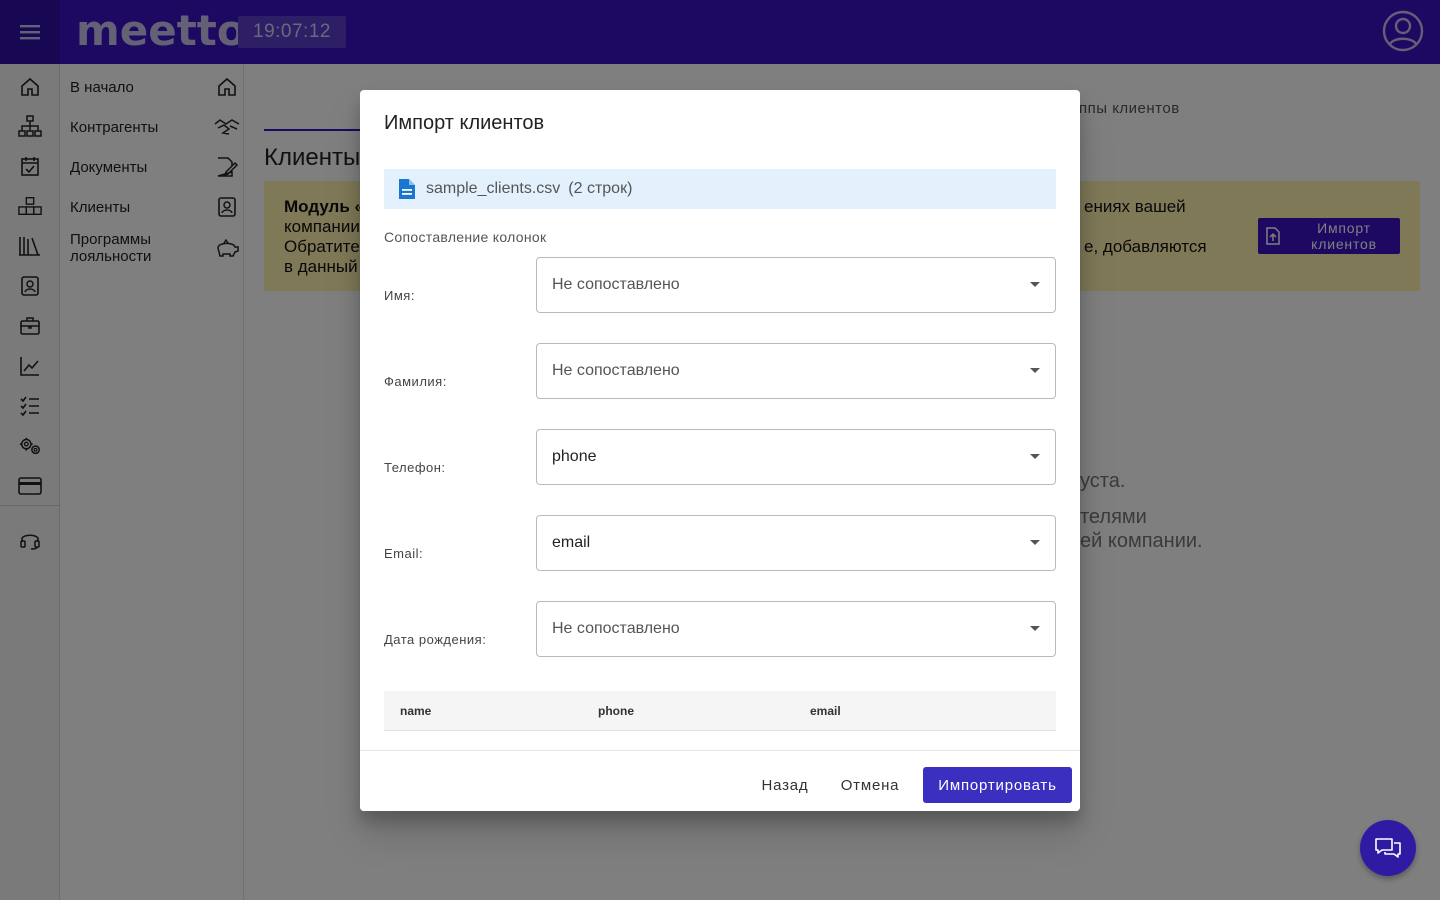  What do you see at coordinates (796, 285) in the screenshot?
I see `first-name-select: Не сопоставлено` at bounding box center [796, 285].